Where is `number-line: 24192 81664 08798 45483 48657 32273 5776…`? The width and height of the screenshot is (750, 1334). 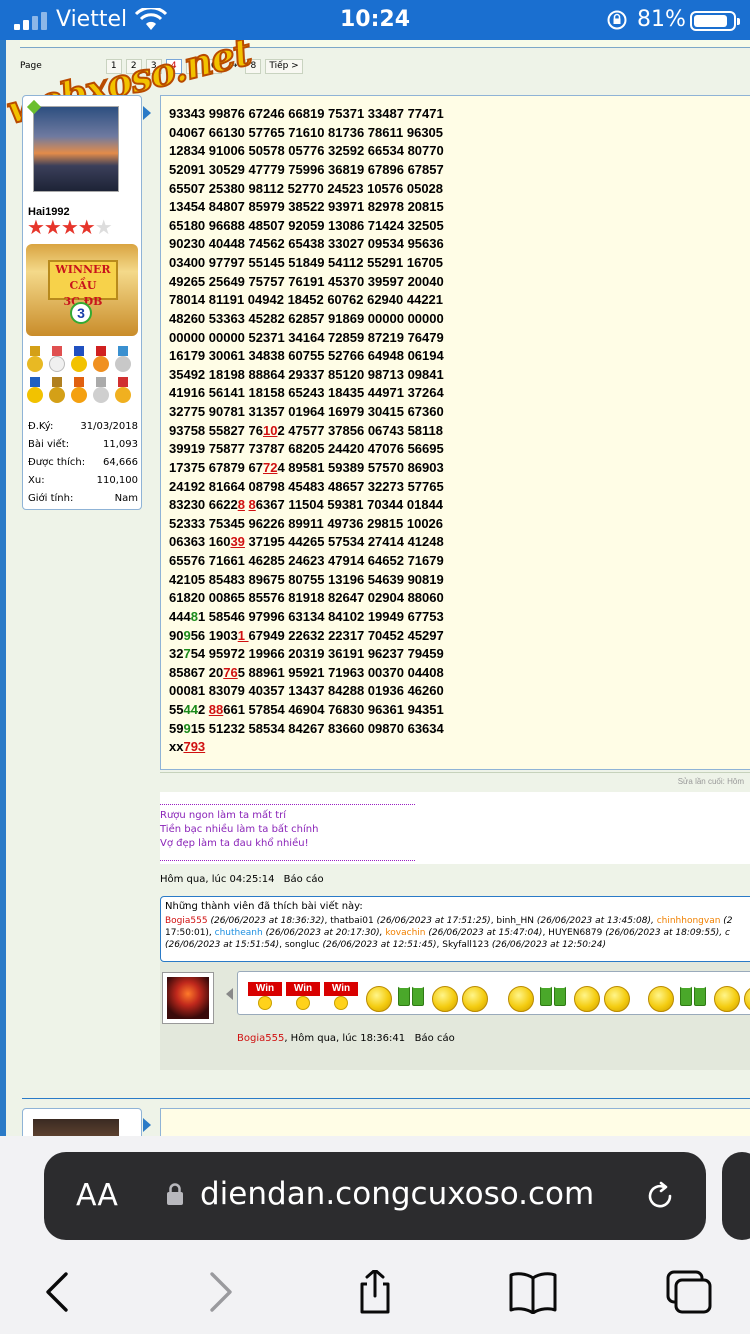 number-line: 24192 81664 08798 45483 48657 32273 5776… is located at coordinates (306, 486).